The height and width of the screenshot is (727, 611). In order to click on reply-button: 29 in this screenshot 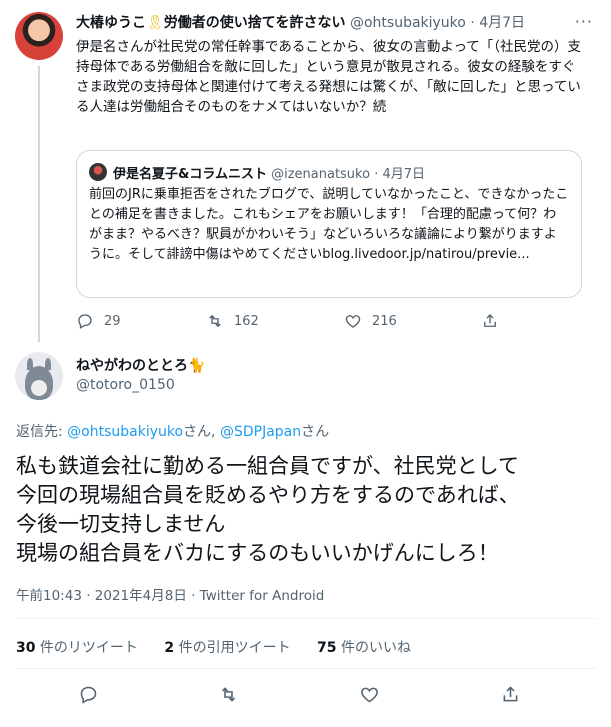, I will do `click(98, 321)`.